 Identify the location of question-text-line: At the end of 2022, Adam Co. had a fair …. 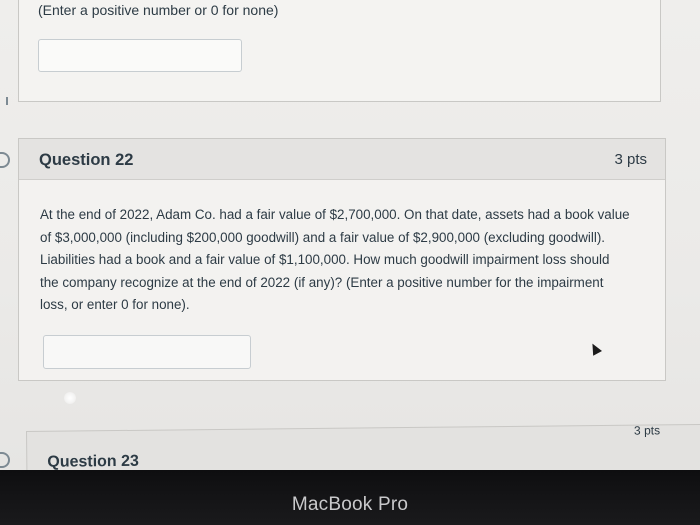
(335, 214).